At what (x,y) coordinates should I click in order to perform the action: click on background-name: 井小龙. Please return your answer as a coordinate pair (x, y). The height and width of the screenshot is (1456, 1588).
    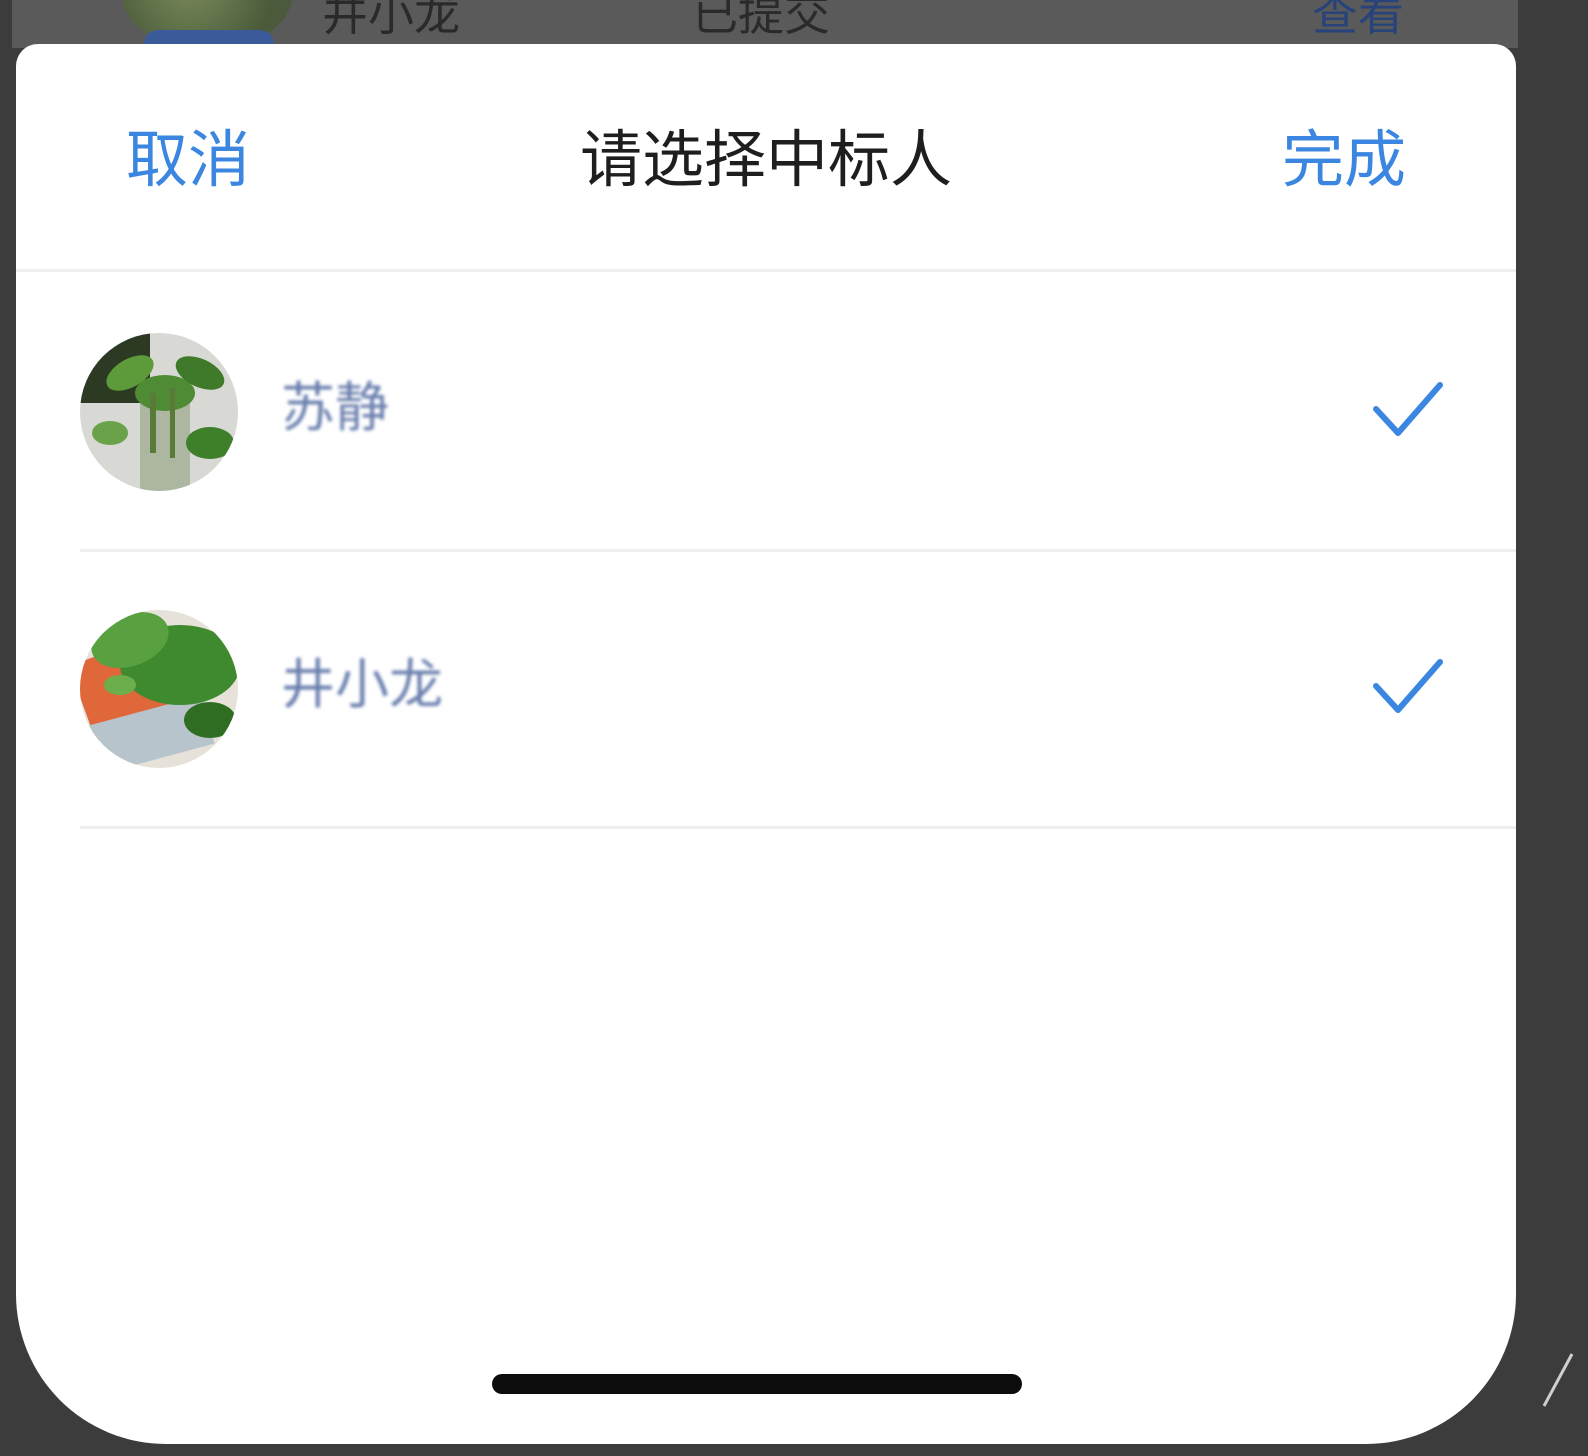
    Looking at the image, I should click on (391, 20).